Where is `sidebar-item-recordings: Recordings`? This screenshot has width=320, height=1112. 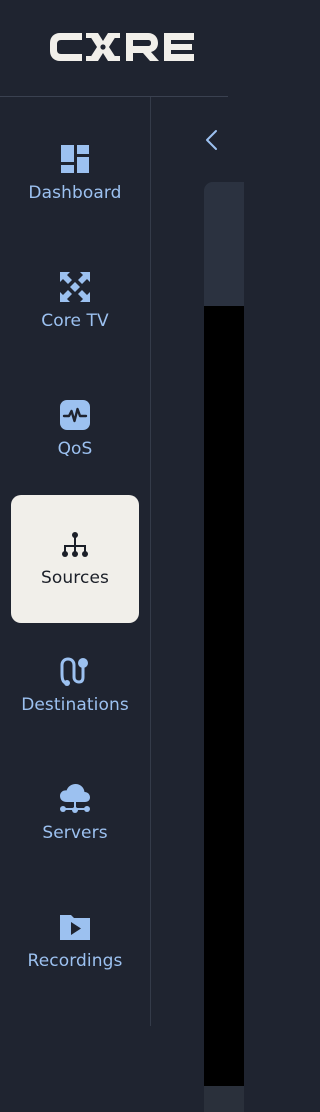
sidebar-item-recordings: Recordings is located at coordinates (75, 929).